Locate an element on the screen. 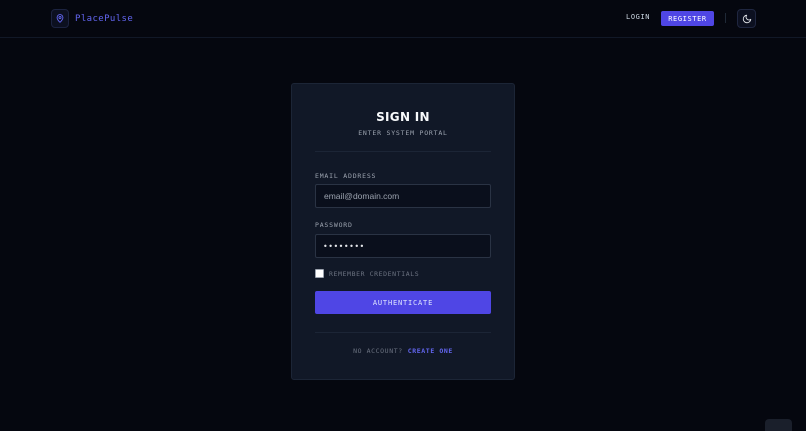 This screenshot has height=431, width=806. theme-toggle-button is located at coordinates (746, 18).